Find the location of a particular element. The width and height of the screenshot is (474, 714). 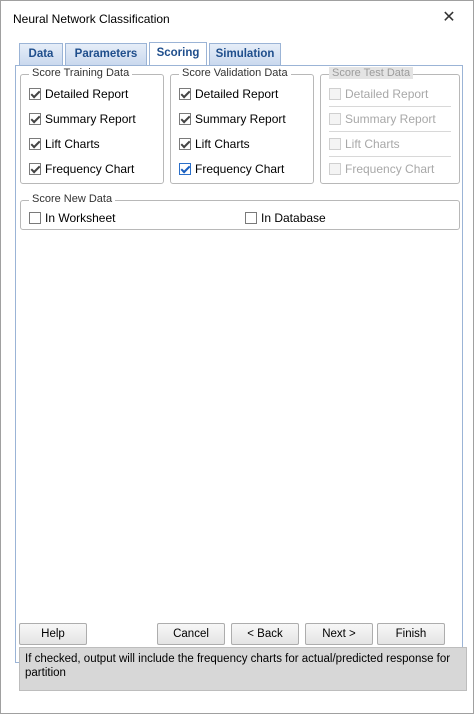

in-database-option: In Database is located at coordinates (285, 218).